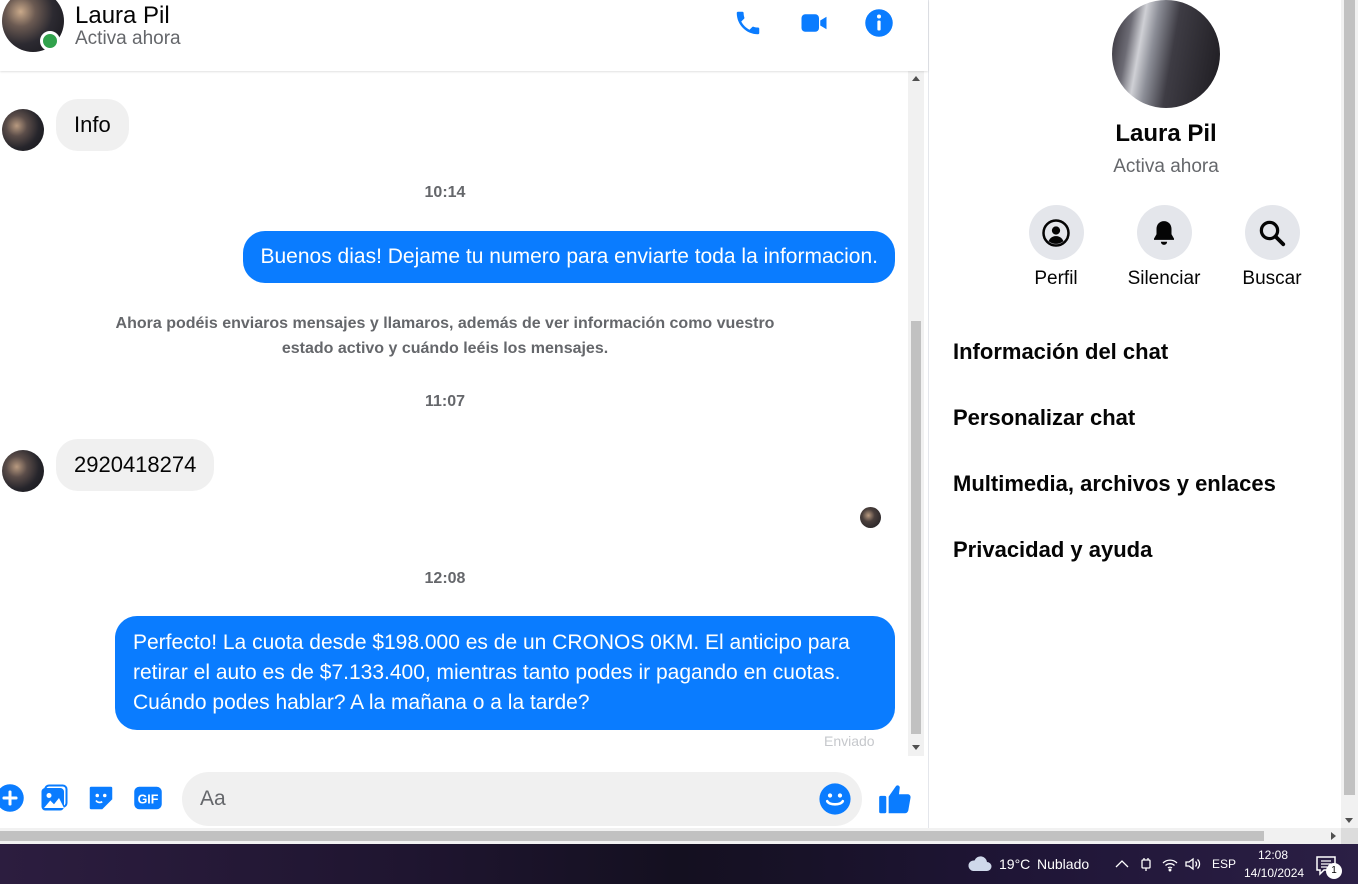 This screenshot has width=1358, height=884. I want to click on profile-photo, so click(1166, 54).